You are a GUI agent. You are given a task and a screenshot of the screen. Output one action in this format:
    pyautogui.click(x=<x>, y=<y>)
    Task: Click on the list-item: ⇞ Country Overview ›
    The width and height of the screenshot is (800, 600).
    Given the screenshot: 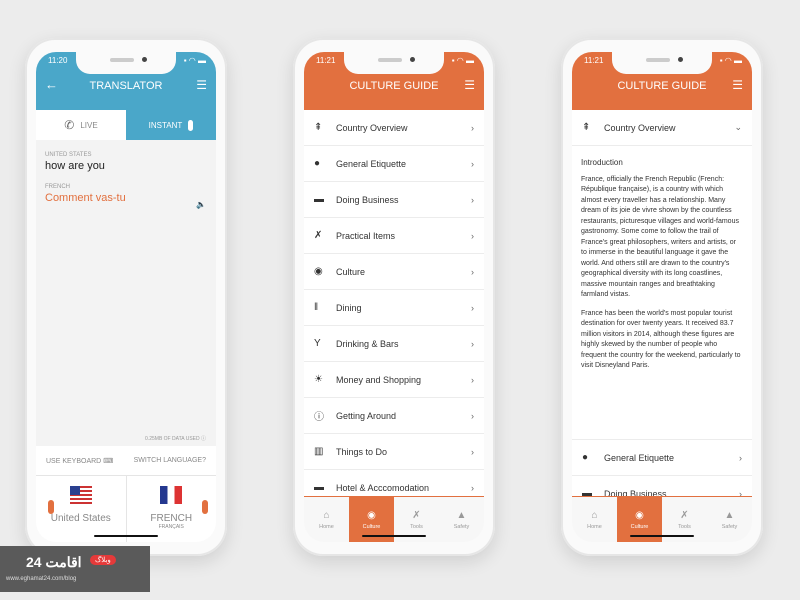 What is the action you would take?
    pyautogui.click(x=394, y=128)
    